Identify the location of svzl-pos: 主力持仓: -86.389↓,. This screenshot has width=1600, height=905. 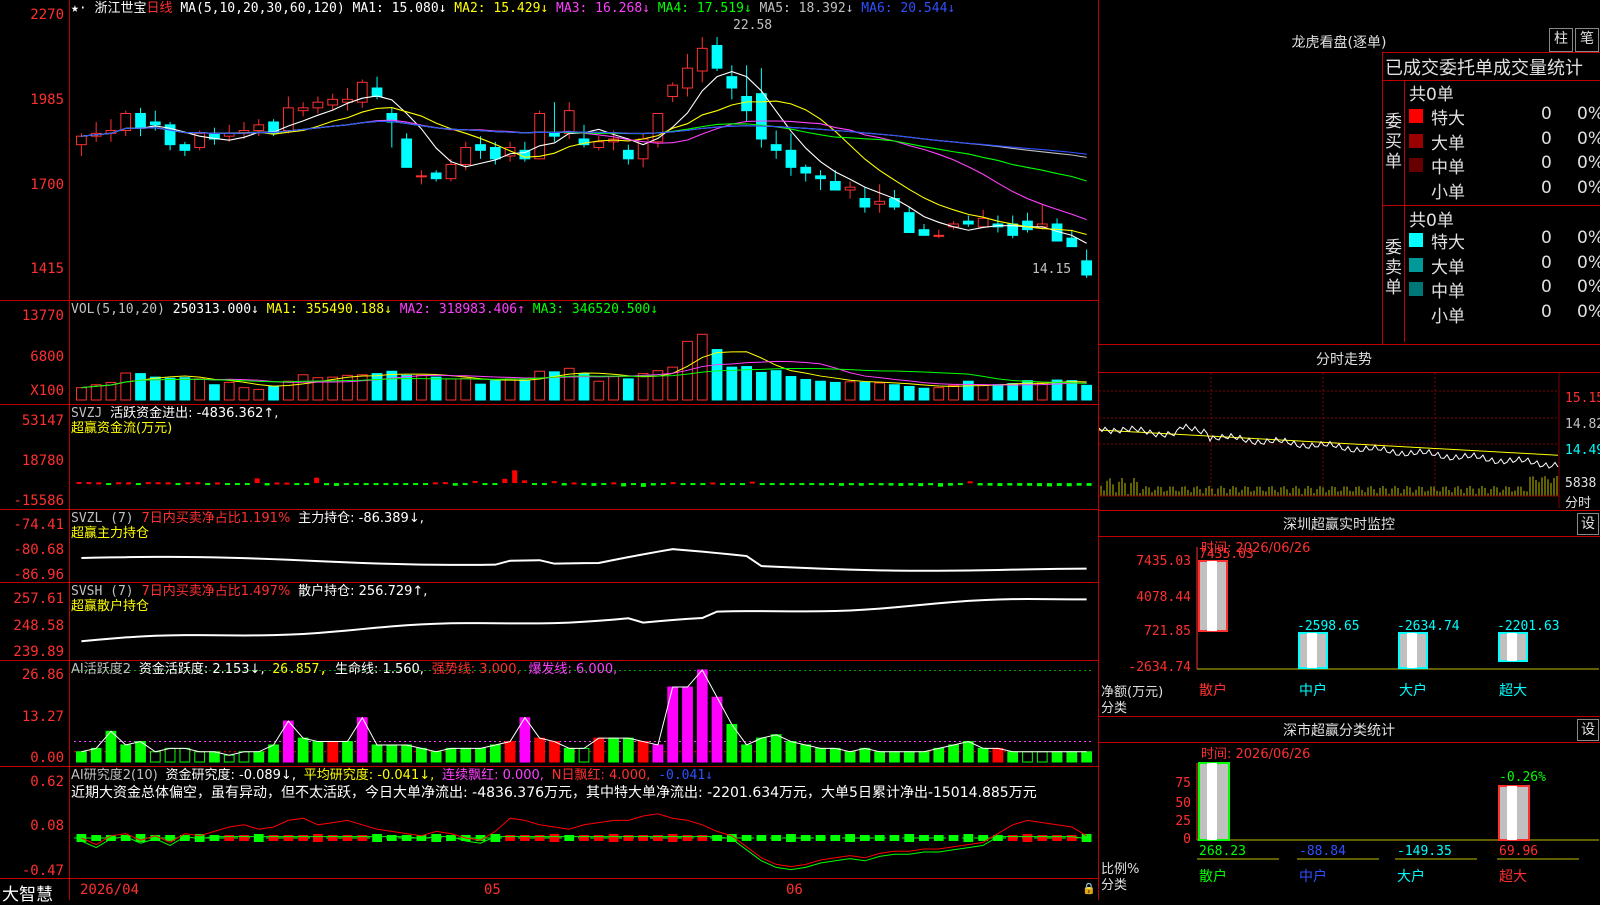
(361, 518).